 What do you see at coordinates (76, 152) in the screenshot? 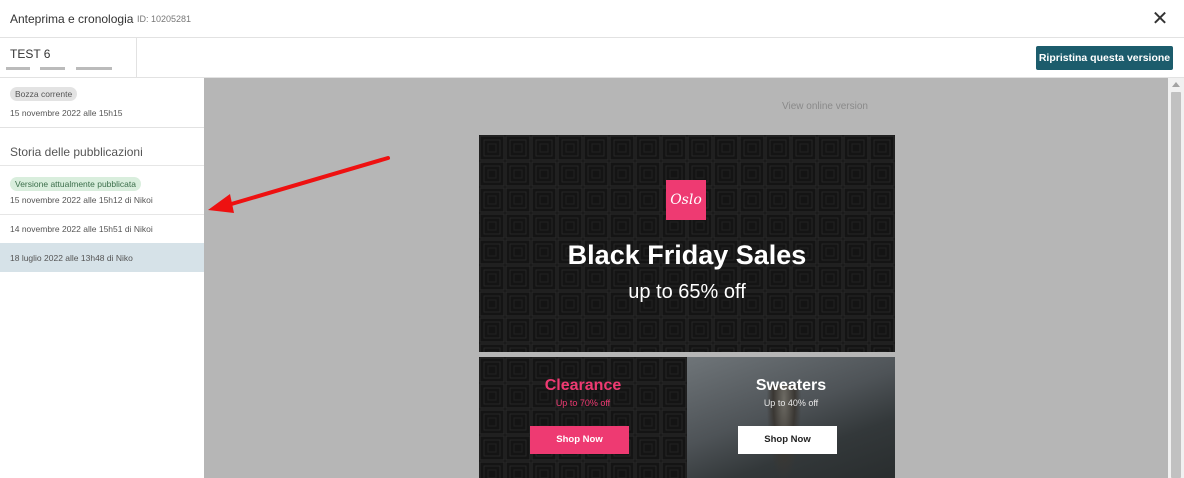
I see `history-title: Storia delle pubblicazioni` at bounding box center [76, 152].